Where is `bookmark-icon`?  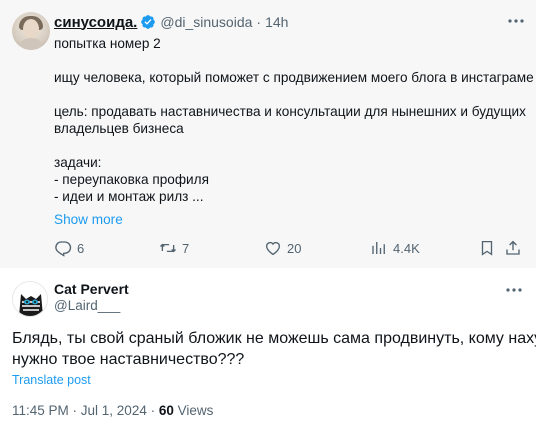
bookmark-icon is located at coordinates (487, 248).